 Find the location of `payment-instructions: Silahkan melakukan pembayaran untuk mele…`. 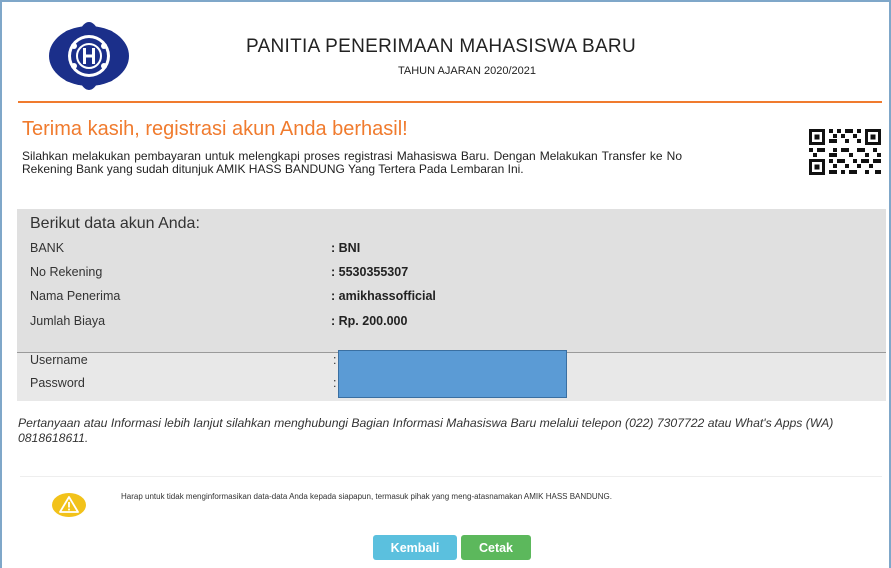

payment-instructions: Silahkan melakukan pembayaran untuk mele… is located at coordinates (352, 162).